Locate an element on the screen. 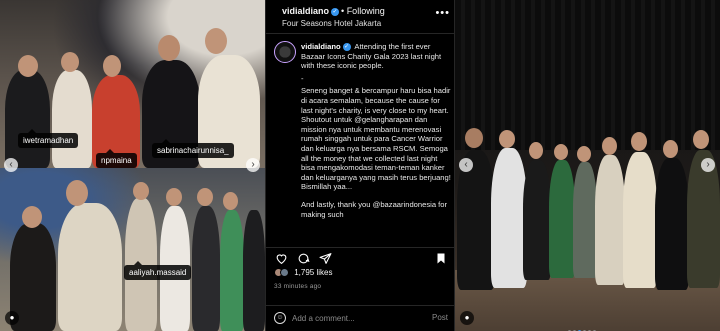 The image size is (720, 331). likes-label: 1,795 likes is located at coordinates (313, 272).